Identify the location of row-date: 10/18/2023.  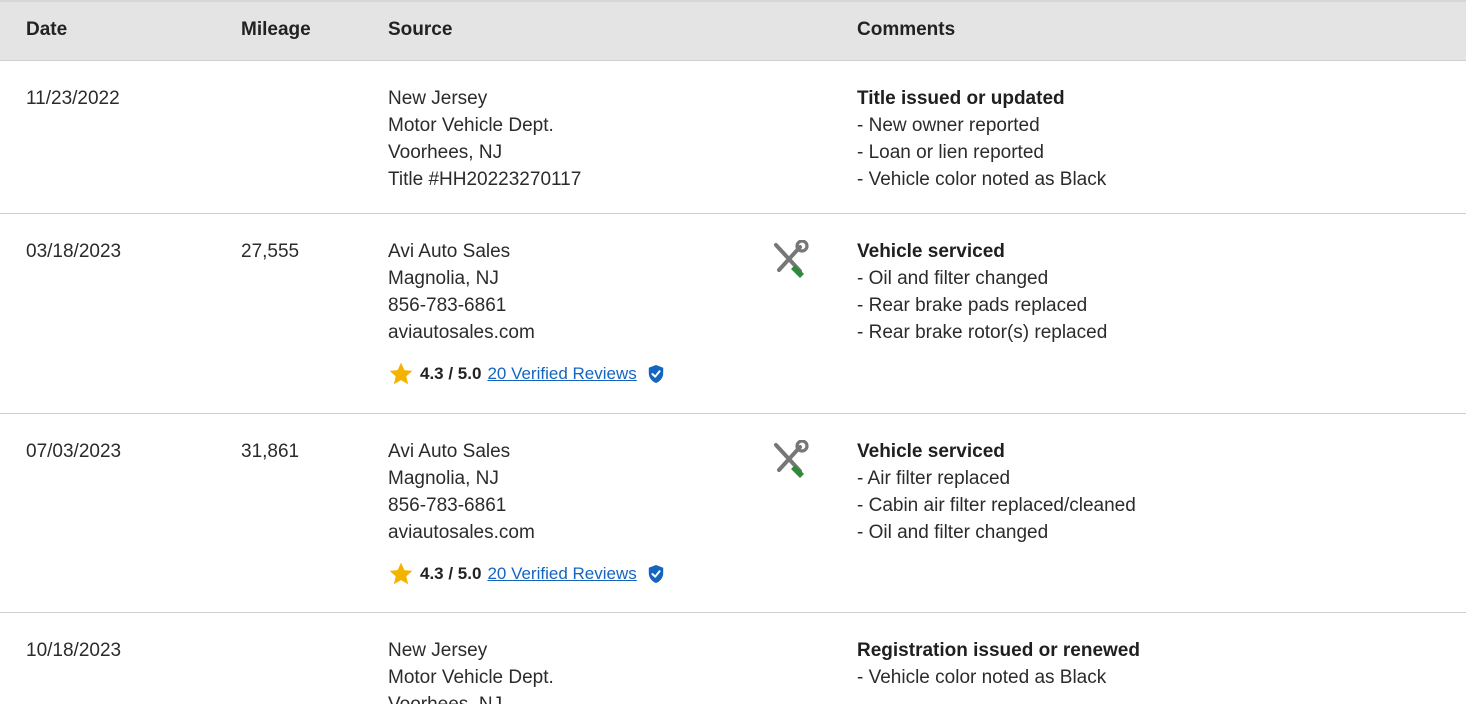
(74, 650).